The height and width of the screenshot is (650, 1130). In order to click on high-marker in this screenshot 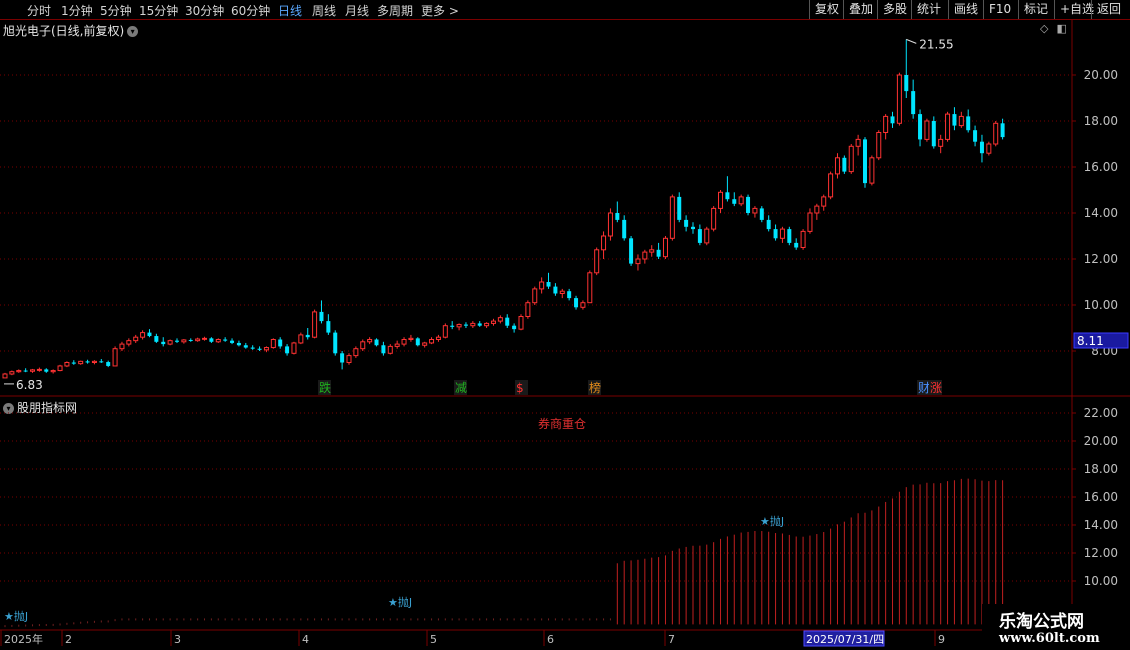, I will do `click(911, 41)`.